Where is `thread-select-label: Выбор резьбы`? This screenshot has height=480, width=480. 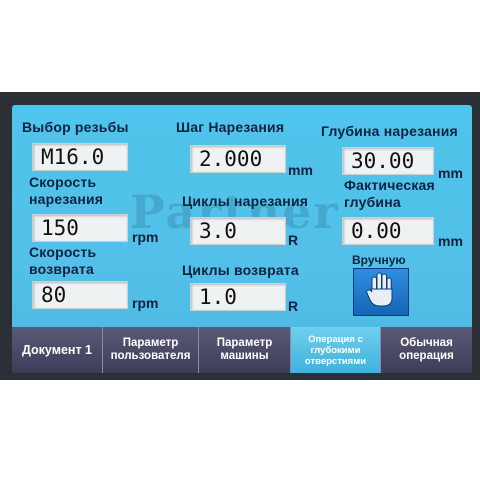
thread-select-label: Выбор резьбы is located at coordinates (75, 127).